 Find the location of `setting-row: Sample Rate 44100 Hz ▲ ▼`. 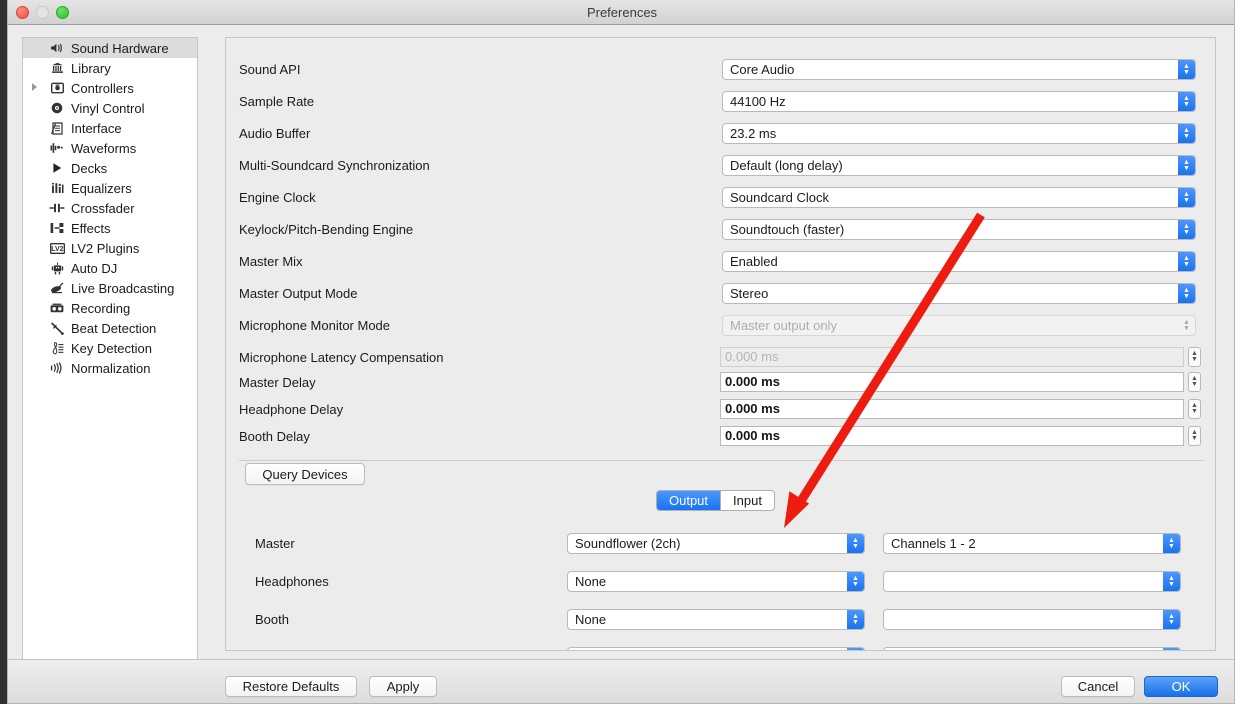

setting-row: Sample Rate 44100 Hz ▲ ▼ is located at coordinates (720, 102).